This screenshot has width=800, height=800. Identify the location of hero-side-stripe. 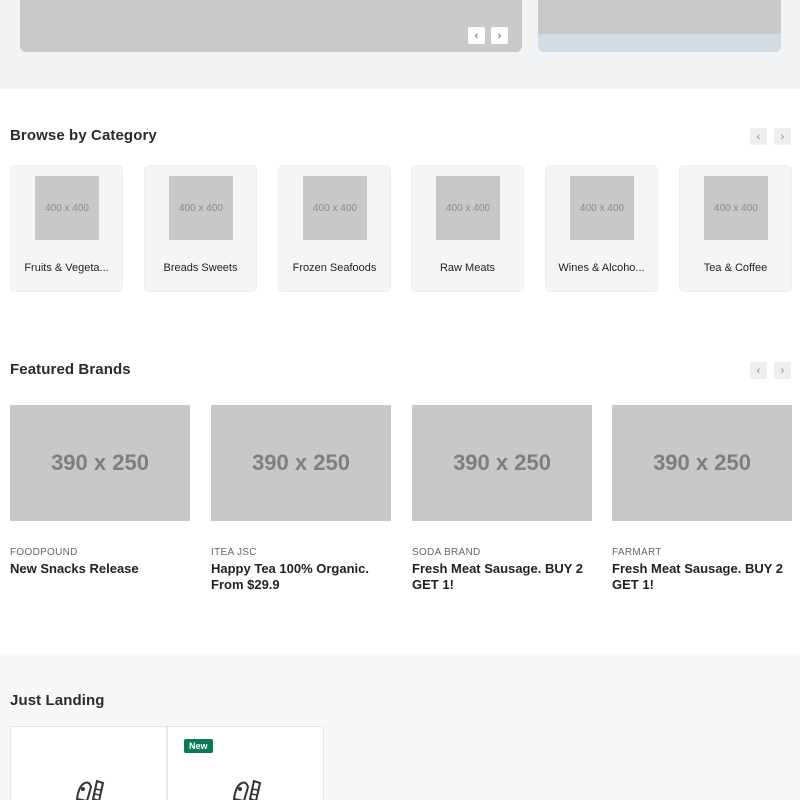
(659, 43).